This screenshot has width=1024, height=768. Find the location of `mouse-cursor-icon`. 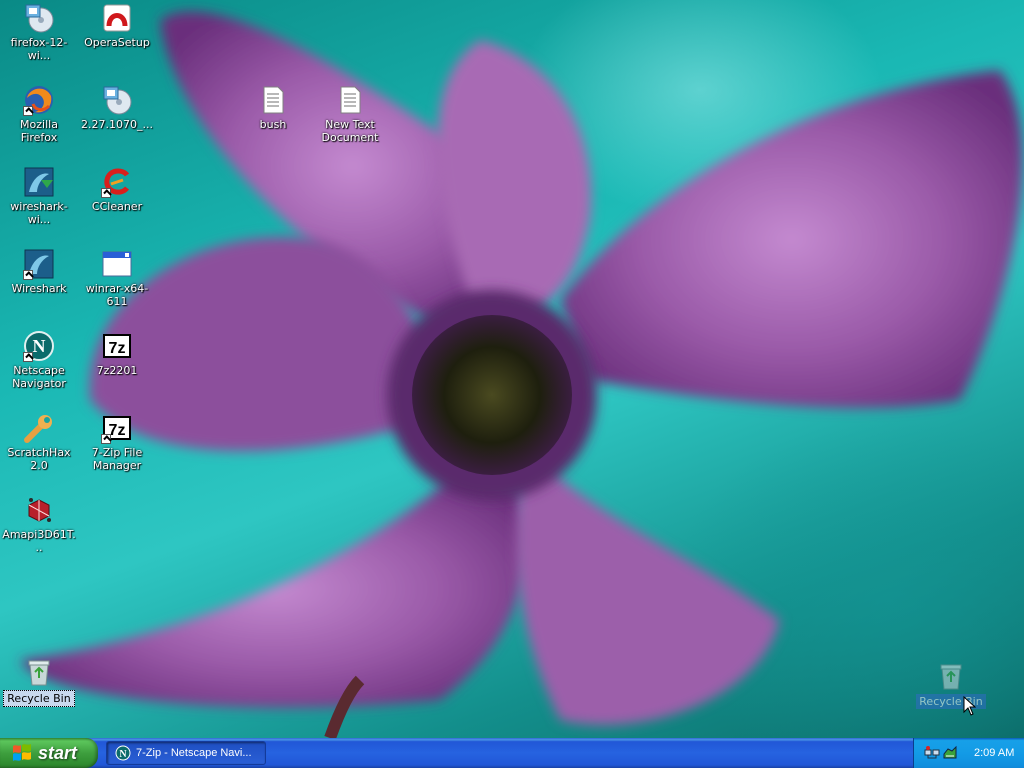

mouse-cursor-icon is located at coordinates (969, 706).